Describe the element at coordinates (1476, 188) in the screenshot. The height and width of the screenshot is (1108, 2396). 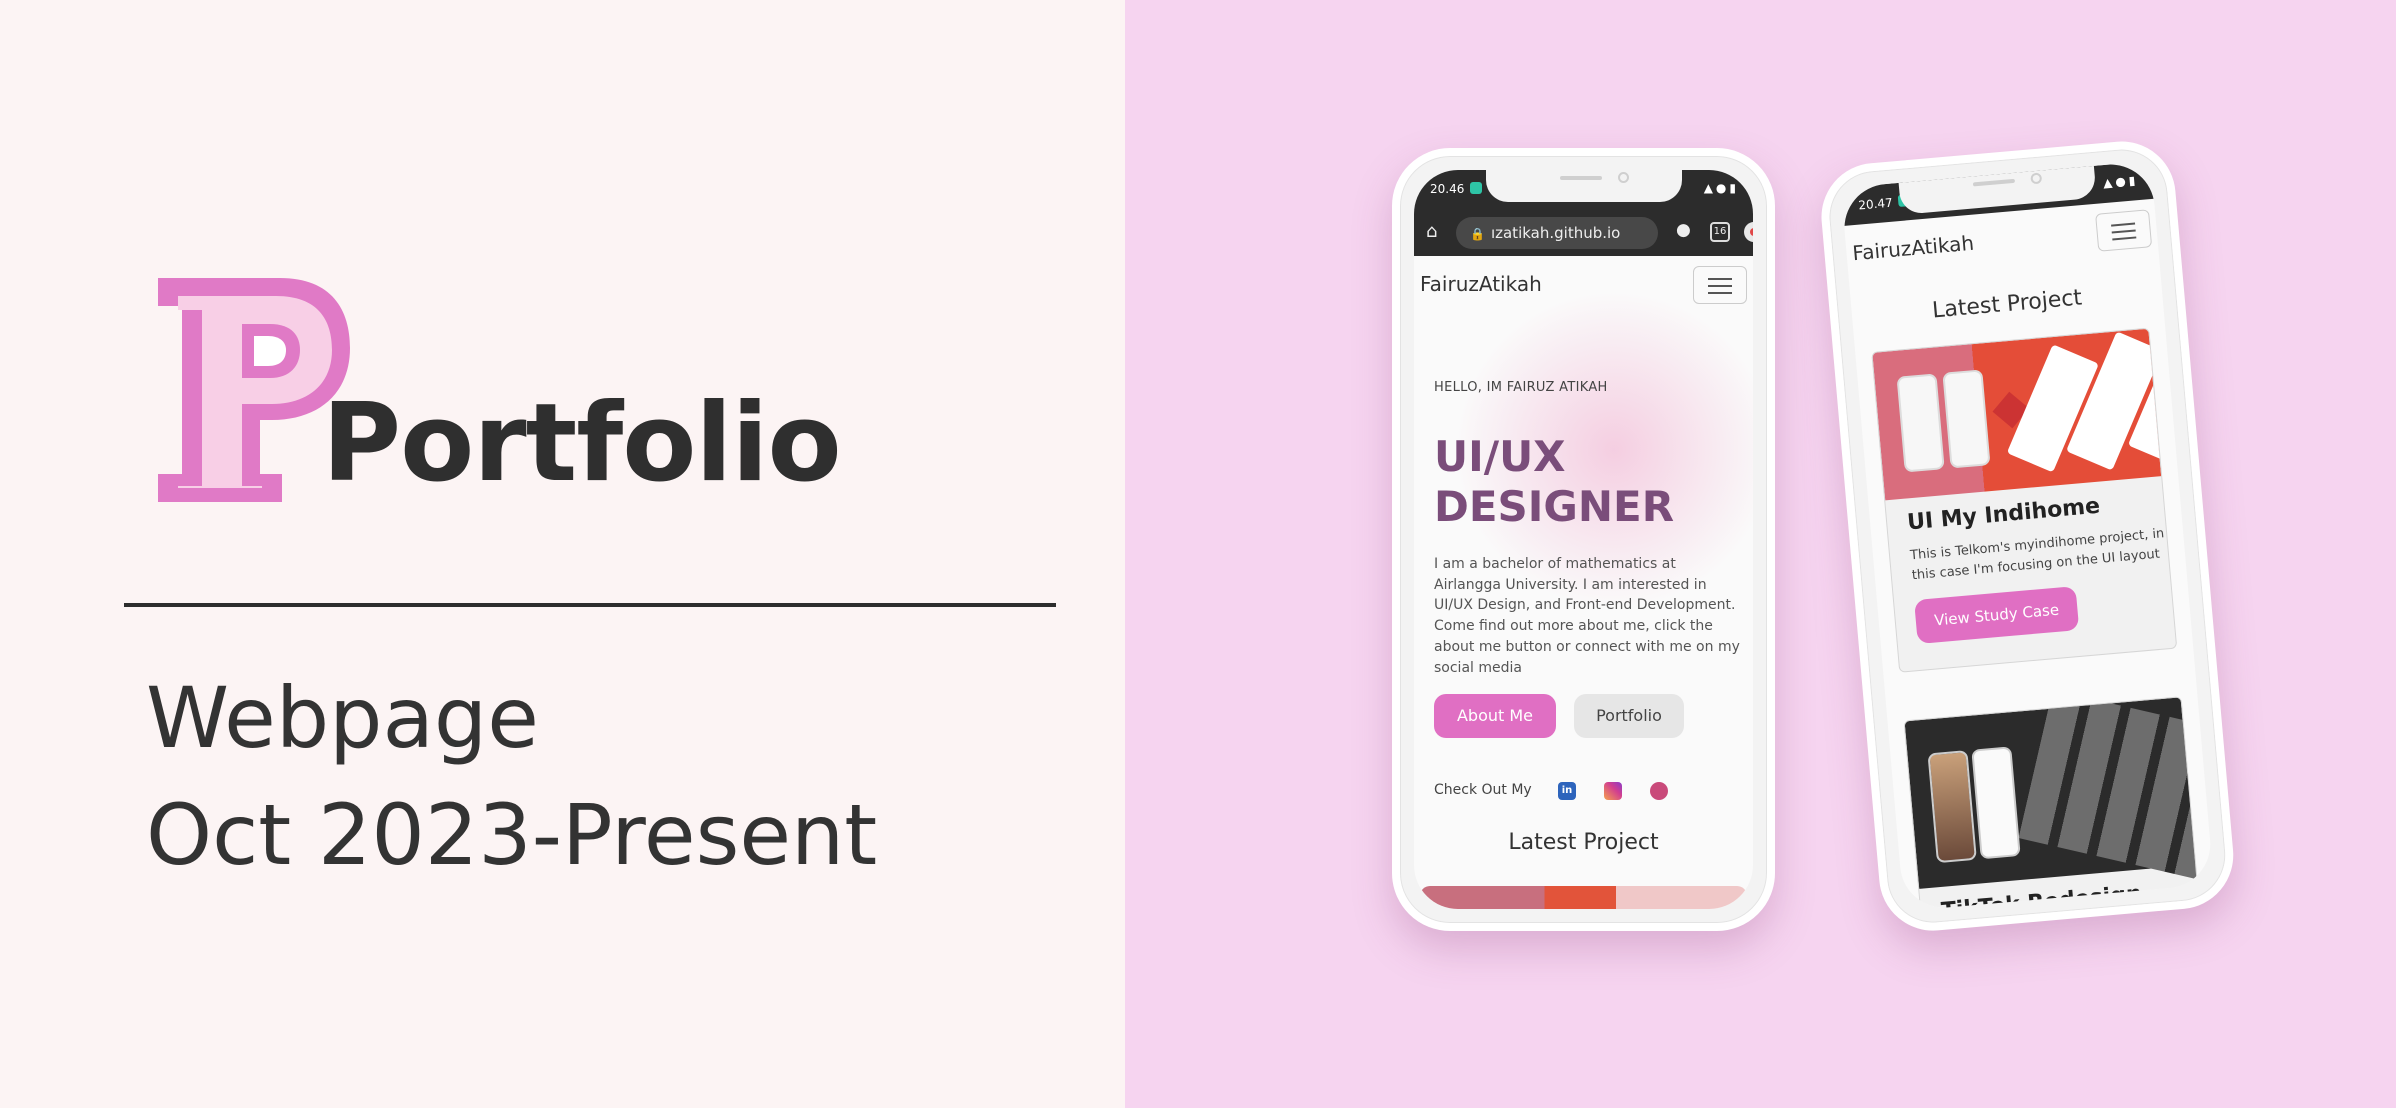
I see `notification-icon` at that location.